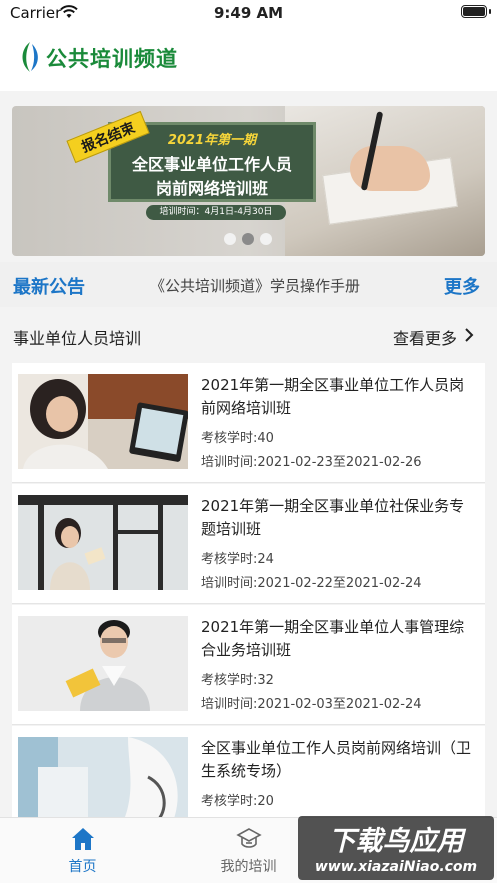 The height and width of the screenshot is (883, 497). Describe the element at coordinates (237, 438) in the screenshot. I see `course-hours: 考核学时:40` at that location.